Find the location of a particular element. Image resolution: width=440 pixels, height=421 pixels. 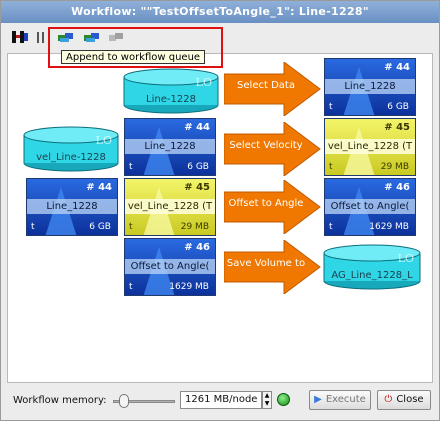

output-tile-45-a: # 45 vel_Line_1228 (T t 29 MB is located at coordinates (370, 147).